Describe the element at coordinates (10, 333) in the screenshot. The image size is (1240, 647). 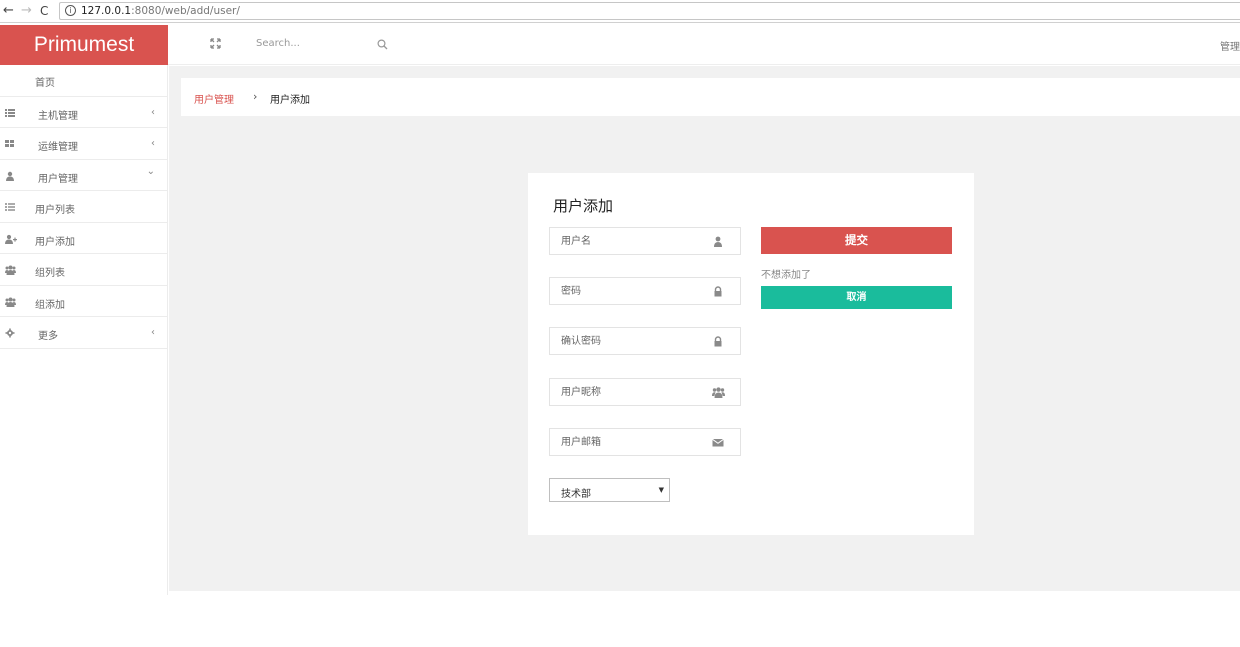
I see `gear-icon` at that location.